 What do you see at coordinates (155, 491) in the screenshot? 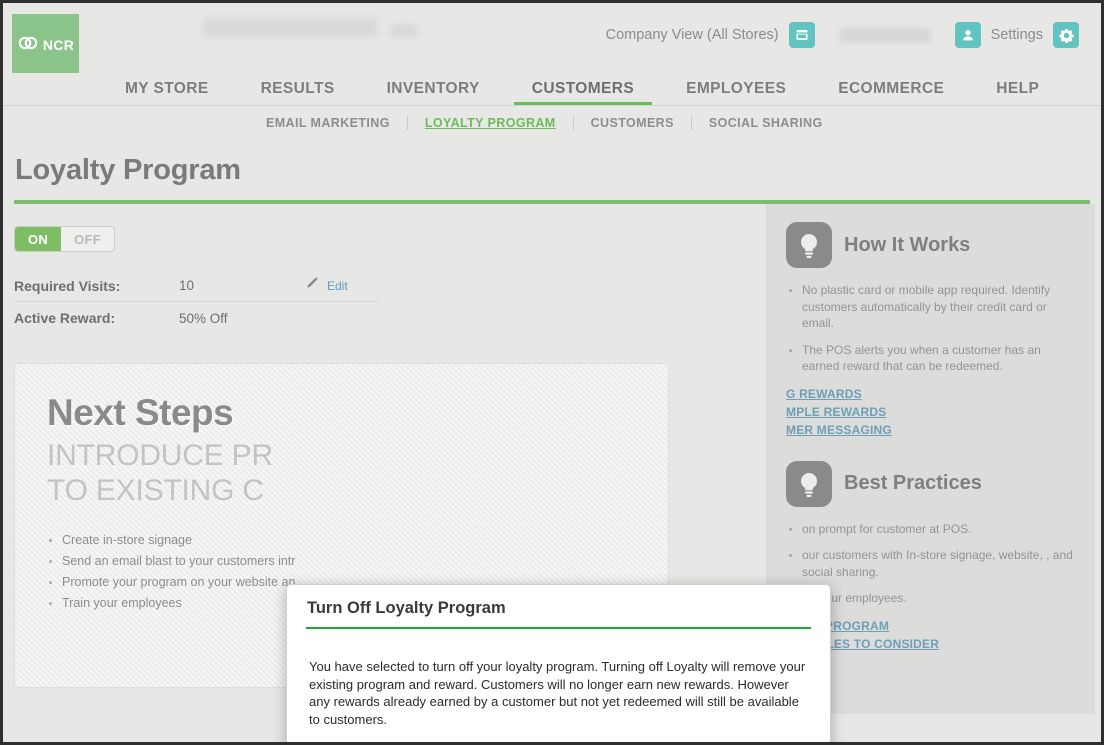
I see `next-steps-subtitle-line2: TO EXISTING C` at bounding box center [155, 491].